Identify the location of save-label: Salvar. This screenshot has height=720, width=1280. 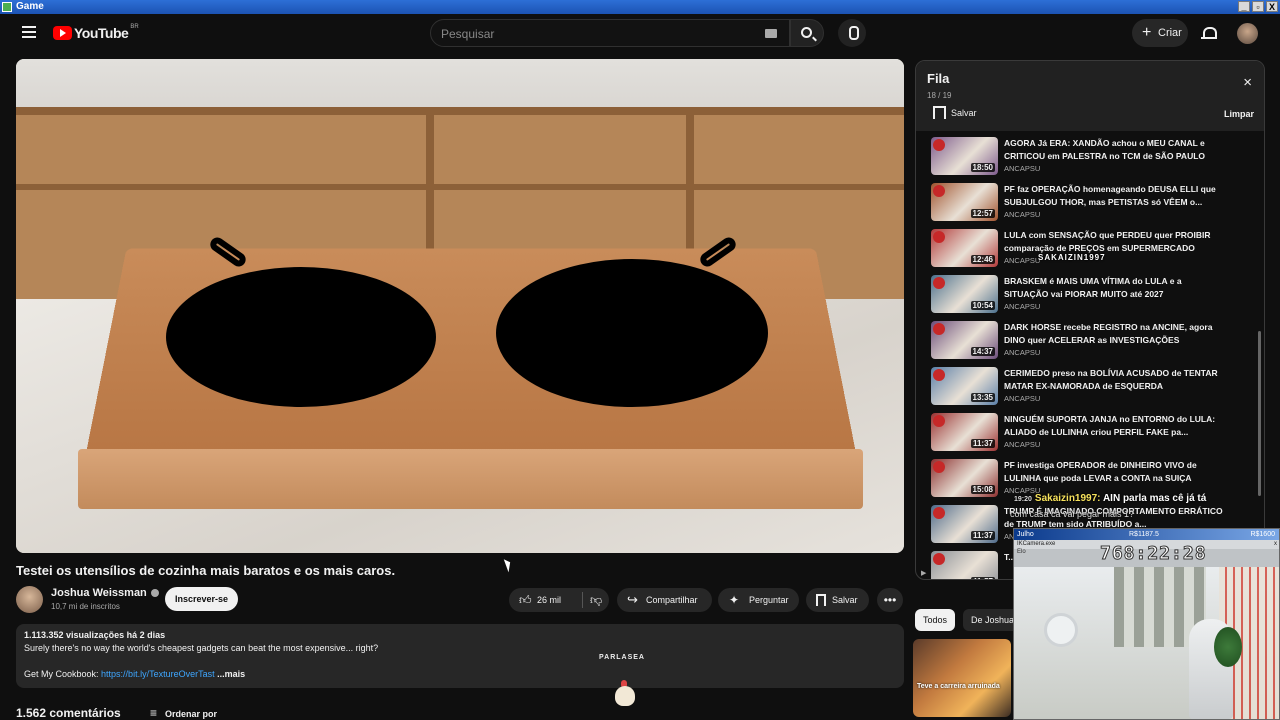
(845, 600).